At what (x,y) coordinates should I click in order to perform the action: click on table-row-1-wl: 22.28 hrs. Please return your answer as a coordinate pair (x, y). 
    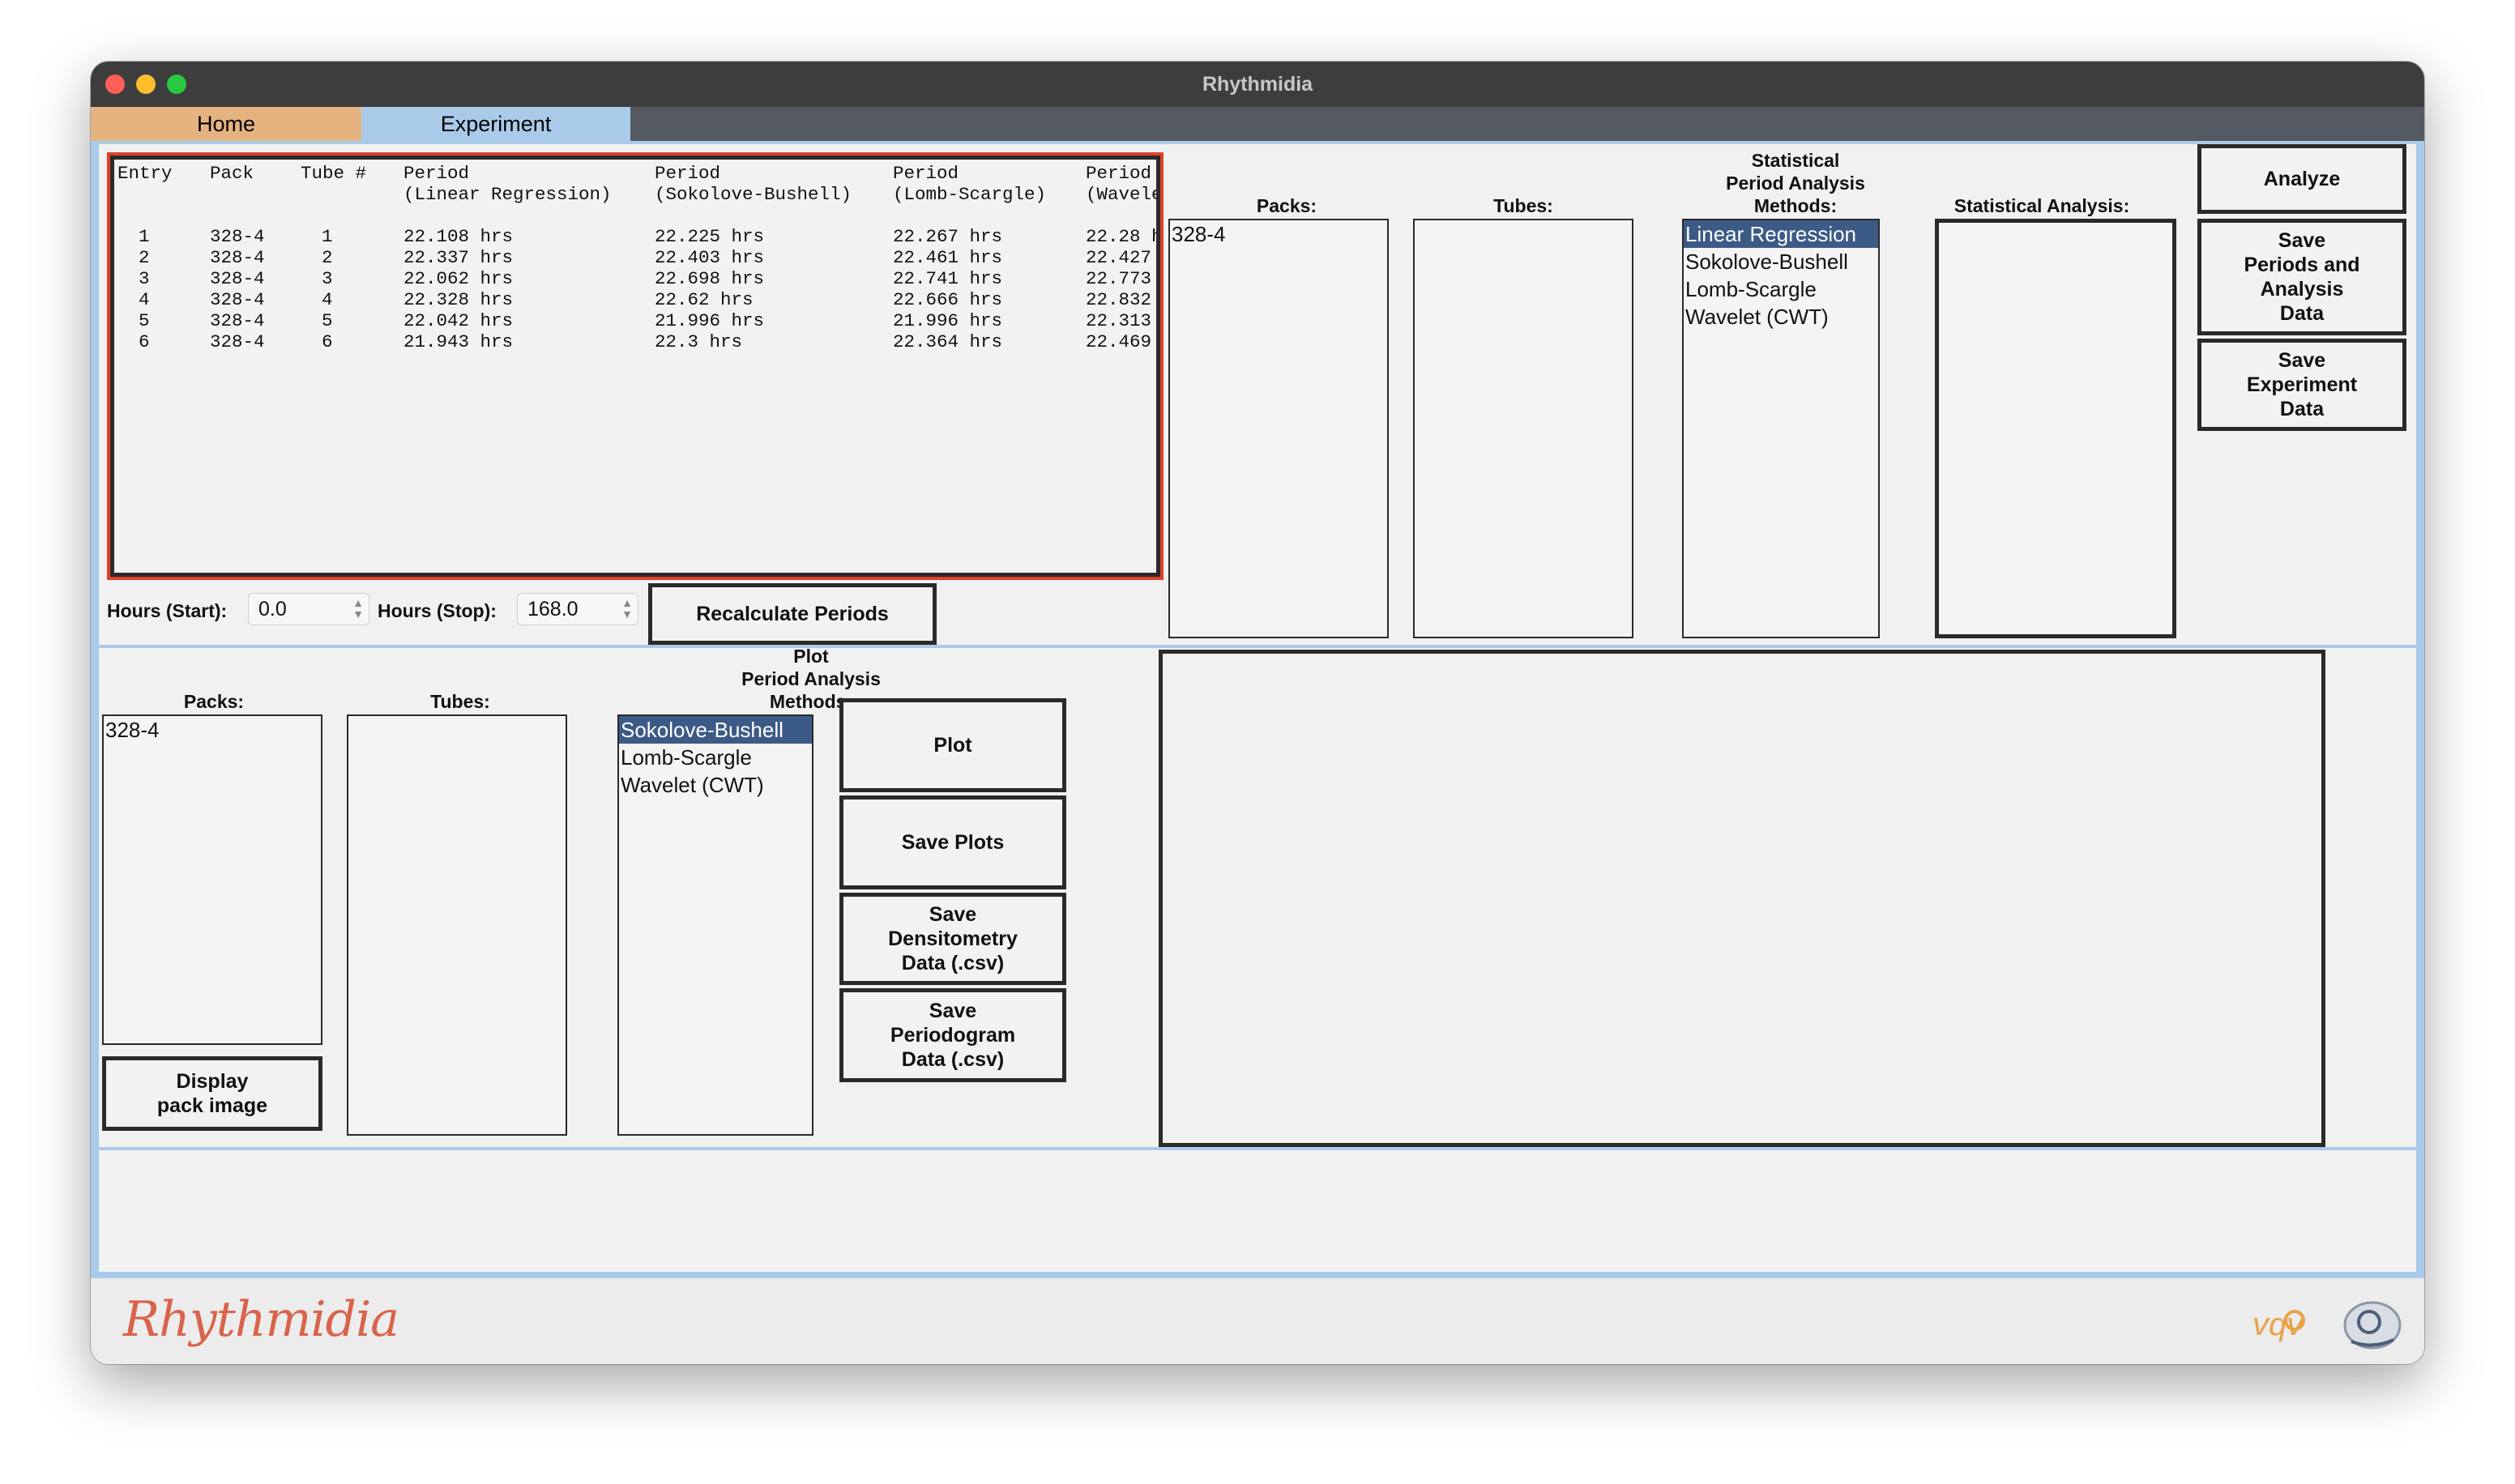
    Looking at the image, I should click on (1121, 236).